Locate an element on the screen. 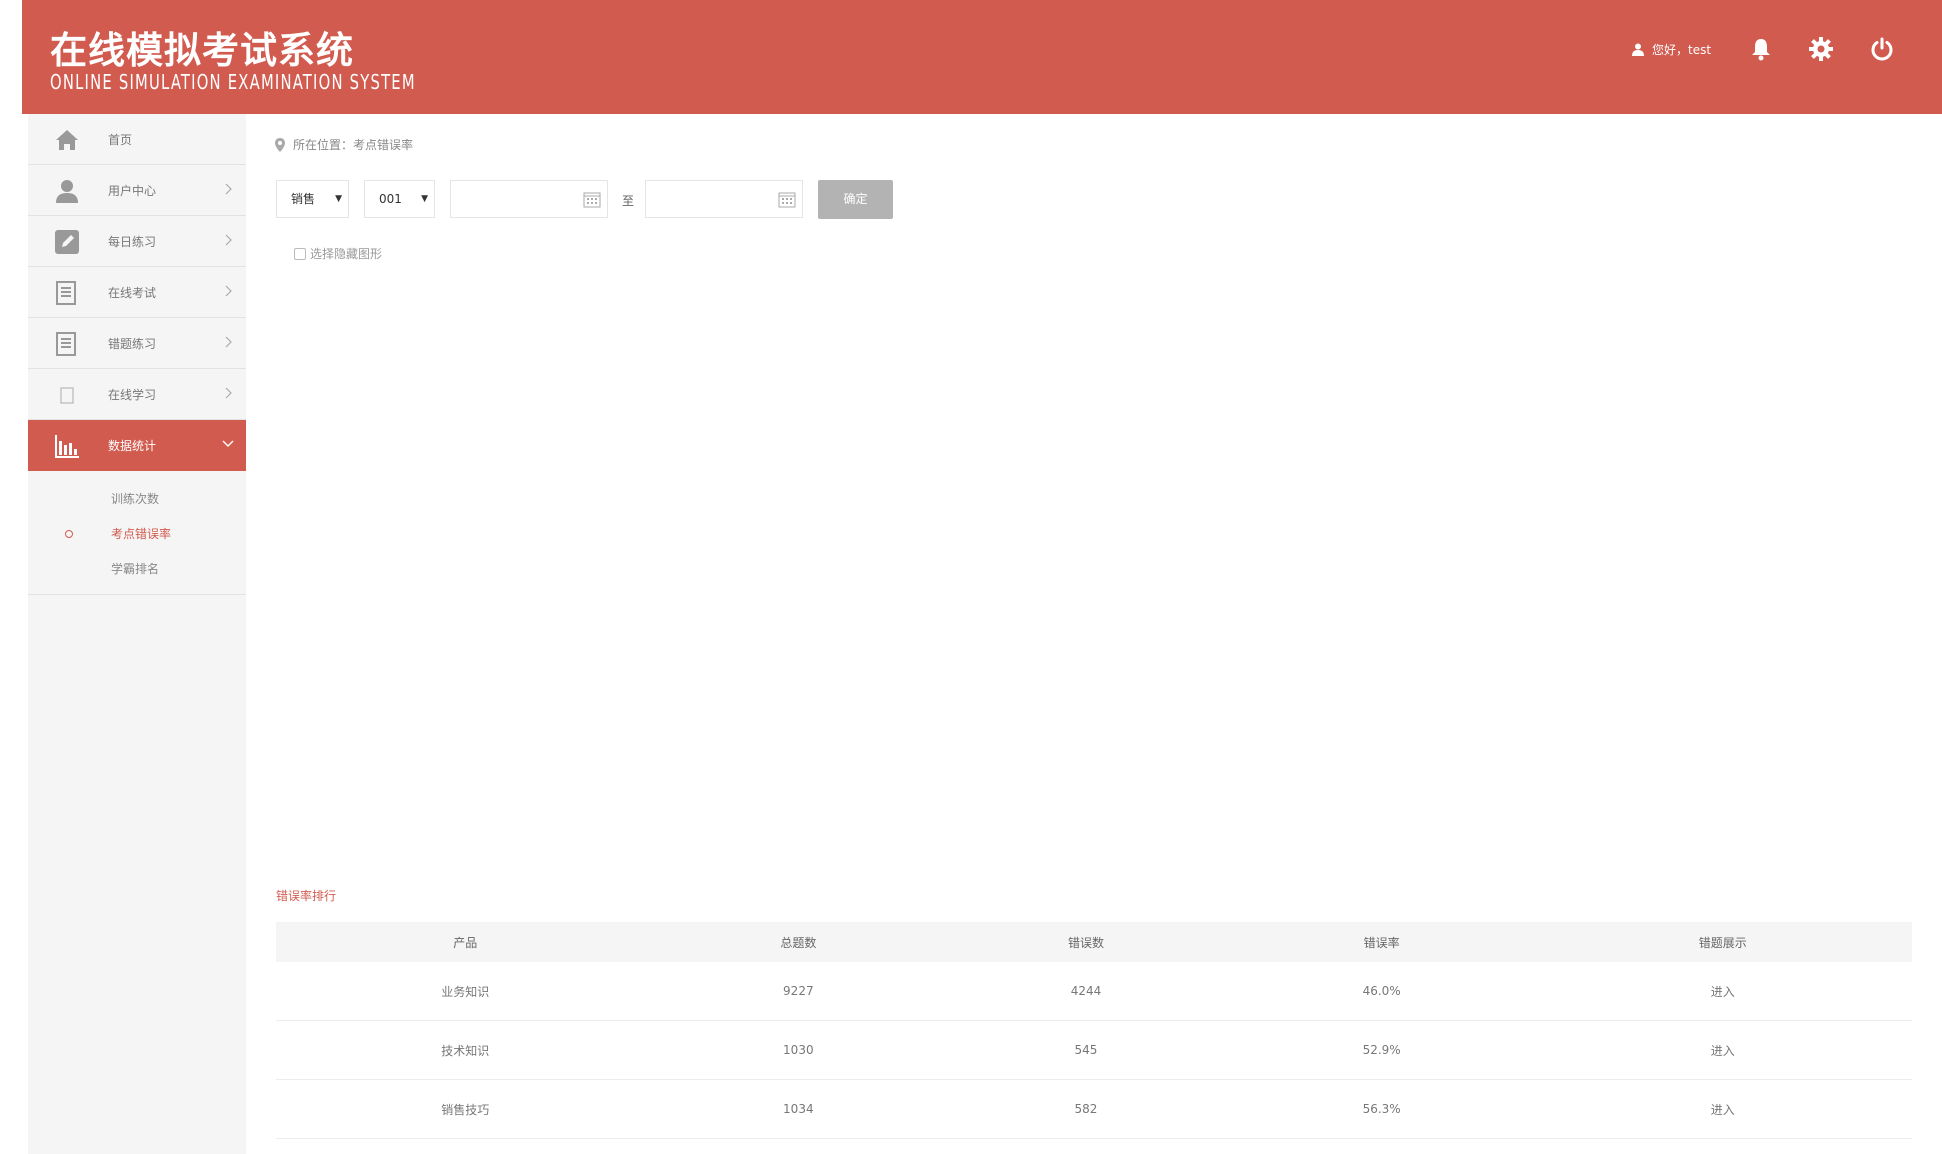 Image resolution: width=1942 pixels, height=1154 pixels. submenu-item-label: 考点错误率 is located at coordinates (141, 534).